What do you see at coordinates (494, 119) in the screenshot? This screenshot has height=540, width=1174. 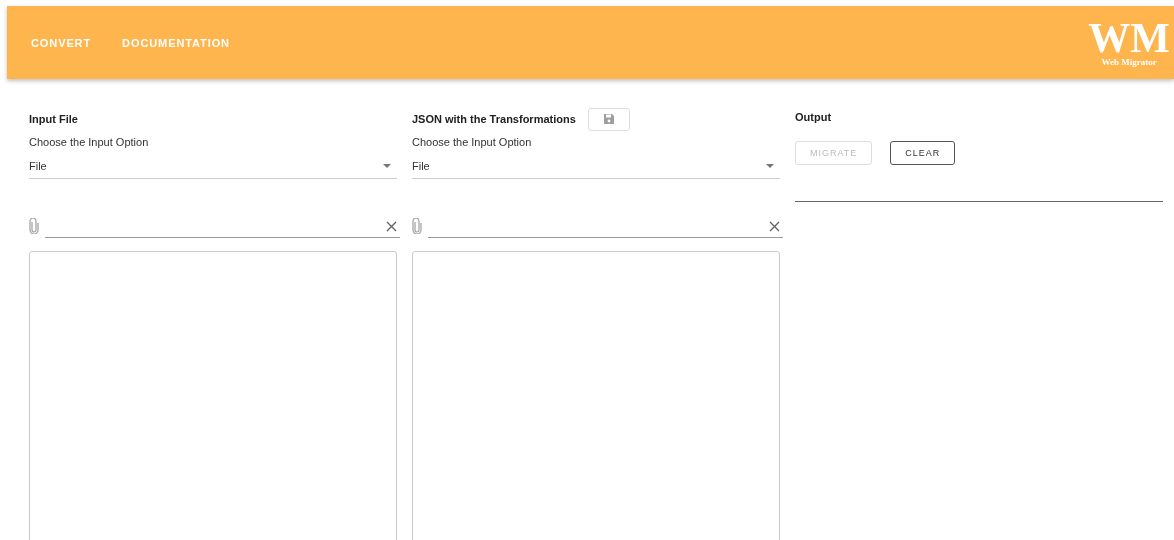 I see `panel-title: JSON with the Transformations` at bounding box center [494, 119].